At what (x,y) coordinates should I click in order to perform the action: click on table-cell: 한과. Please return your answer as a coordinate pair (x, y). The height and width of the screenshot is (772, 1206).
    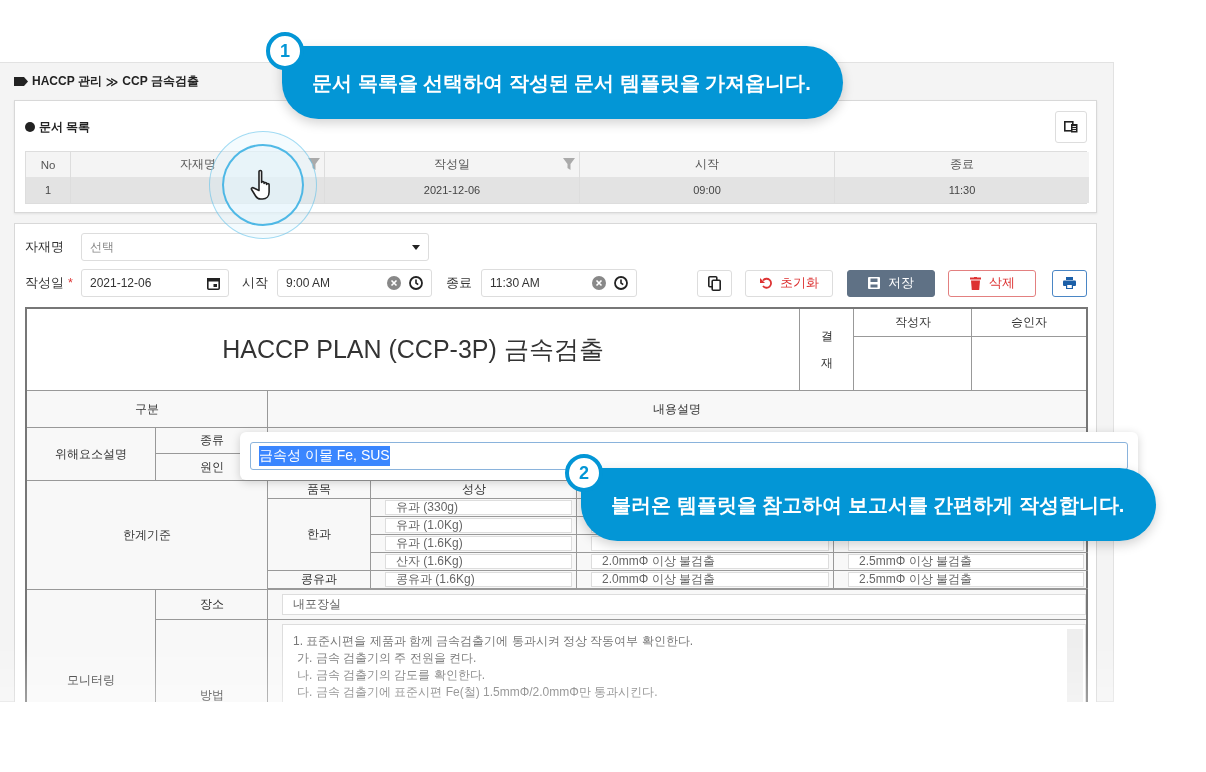
    Looking at the image, I should click on (319, 535).